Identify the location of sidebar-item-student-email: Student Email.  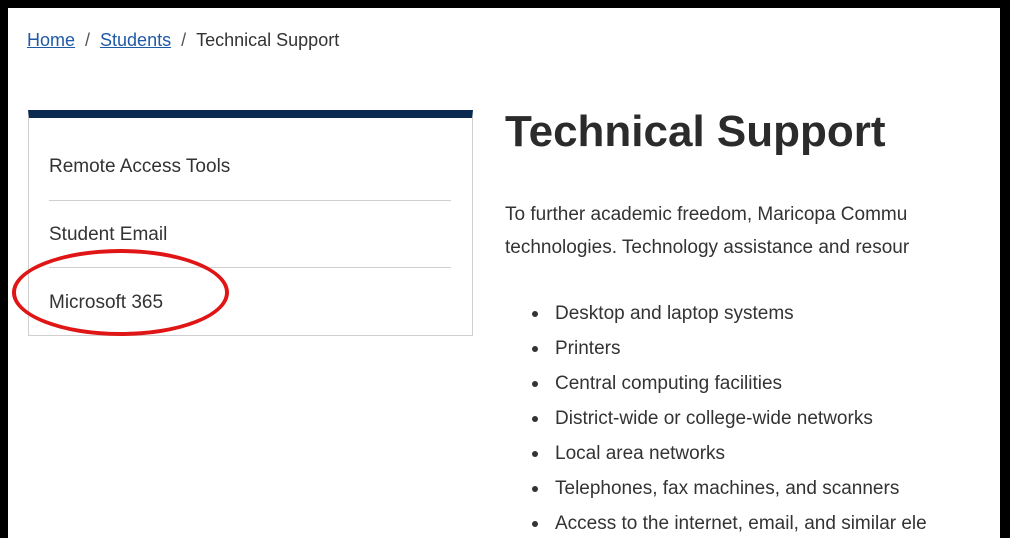
(250, 234).